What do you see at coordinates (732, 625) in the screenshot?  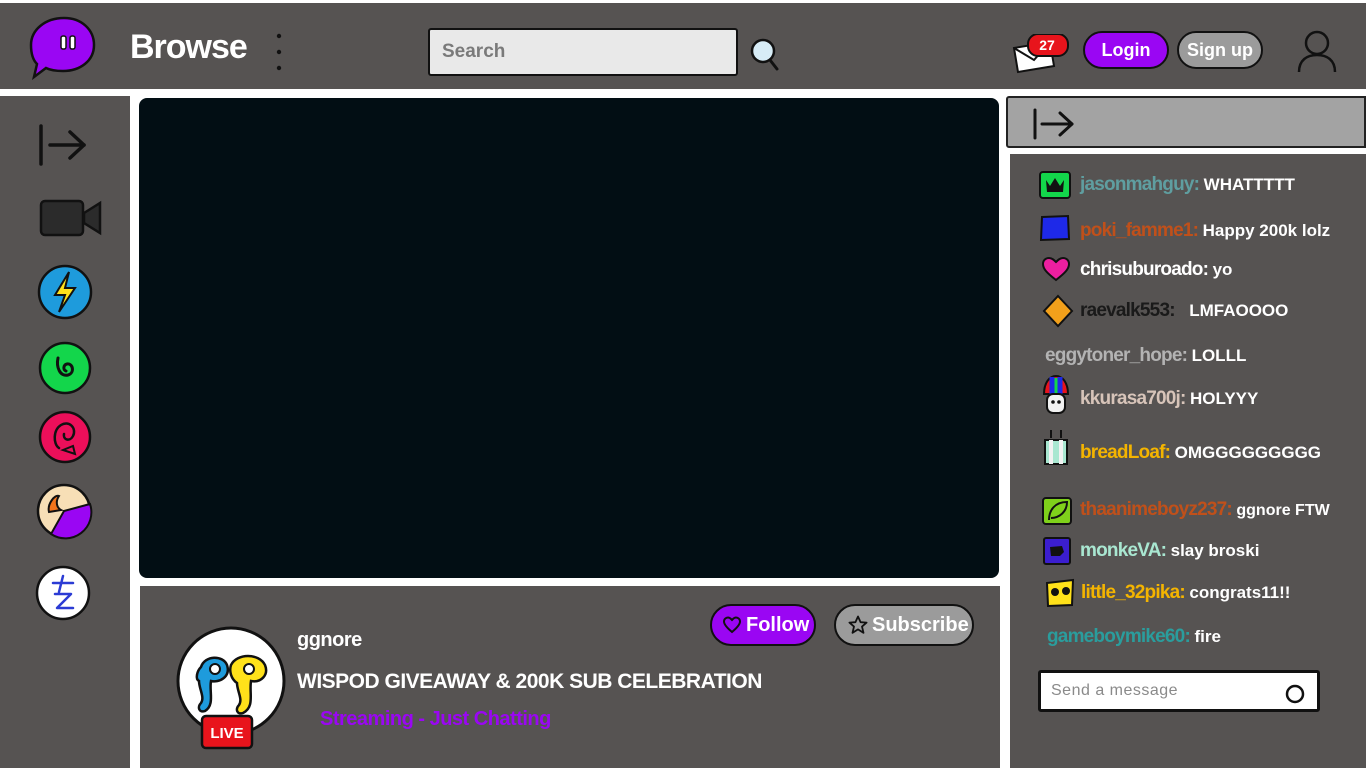 I see `heart-icon` at bounding box center [732, 625].